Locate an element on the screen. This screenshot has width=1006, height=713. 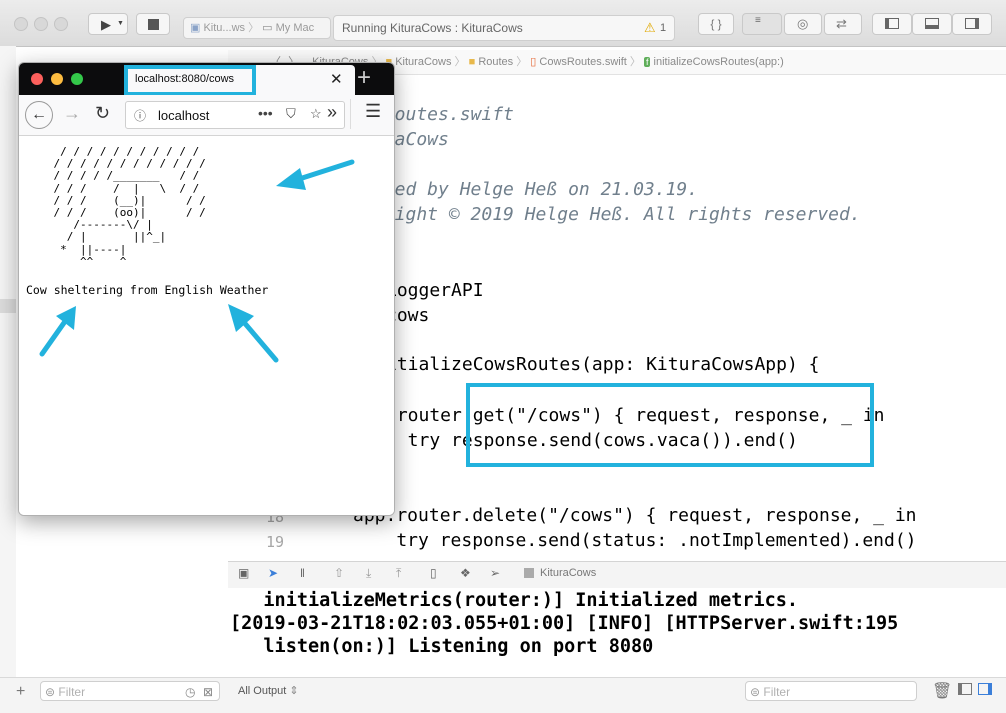
arrow-annotation-caption-right is located at coordinates (253, 333).